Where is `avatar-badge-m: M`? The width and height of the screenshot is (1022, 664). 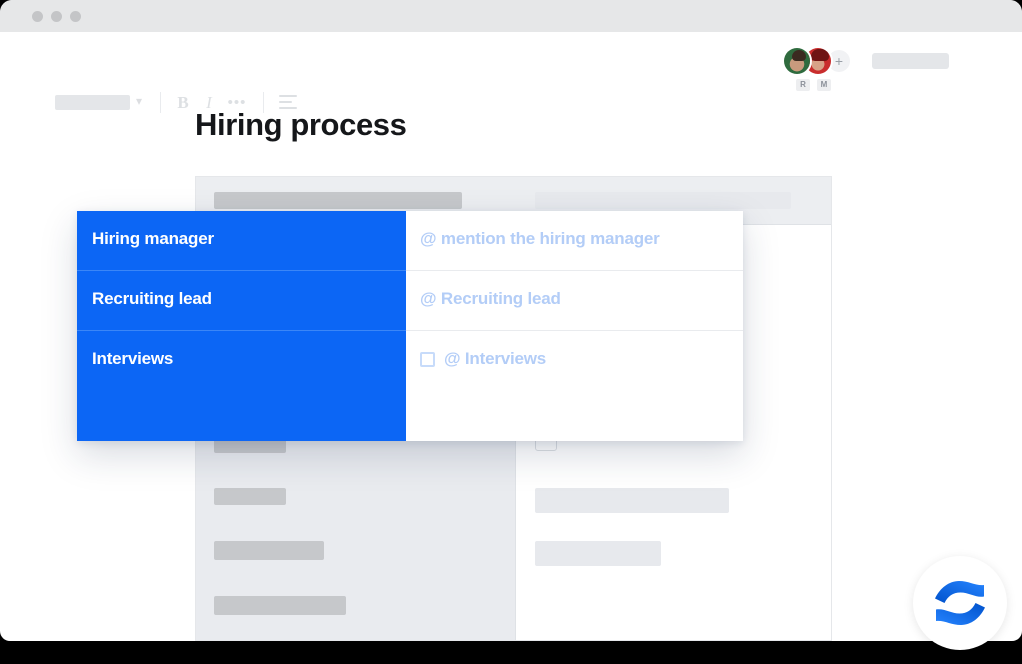
avatar-badge-m: M is located at coordinates (824, 85).